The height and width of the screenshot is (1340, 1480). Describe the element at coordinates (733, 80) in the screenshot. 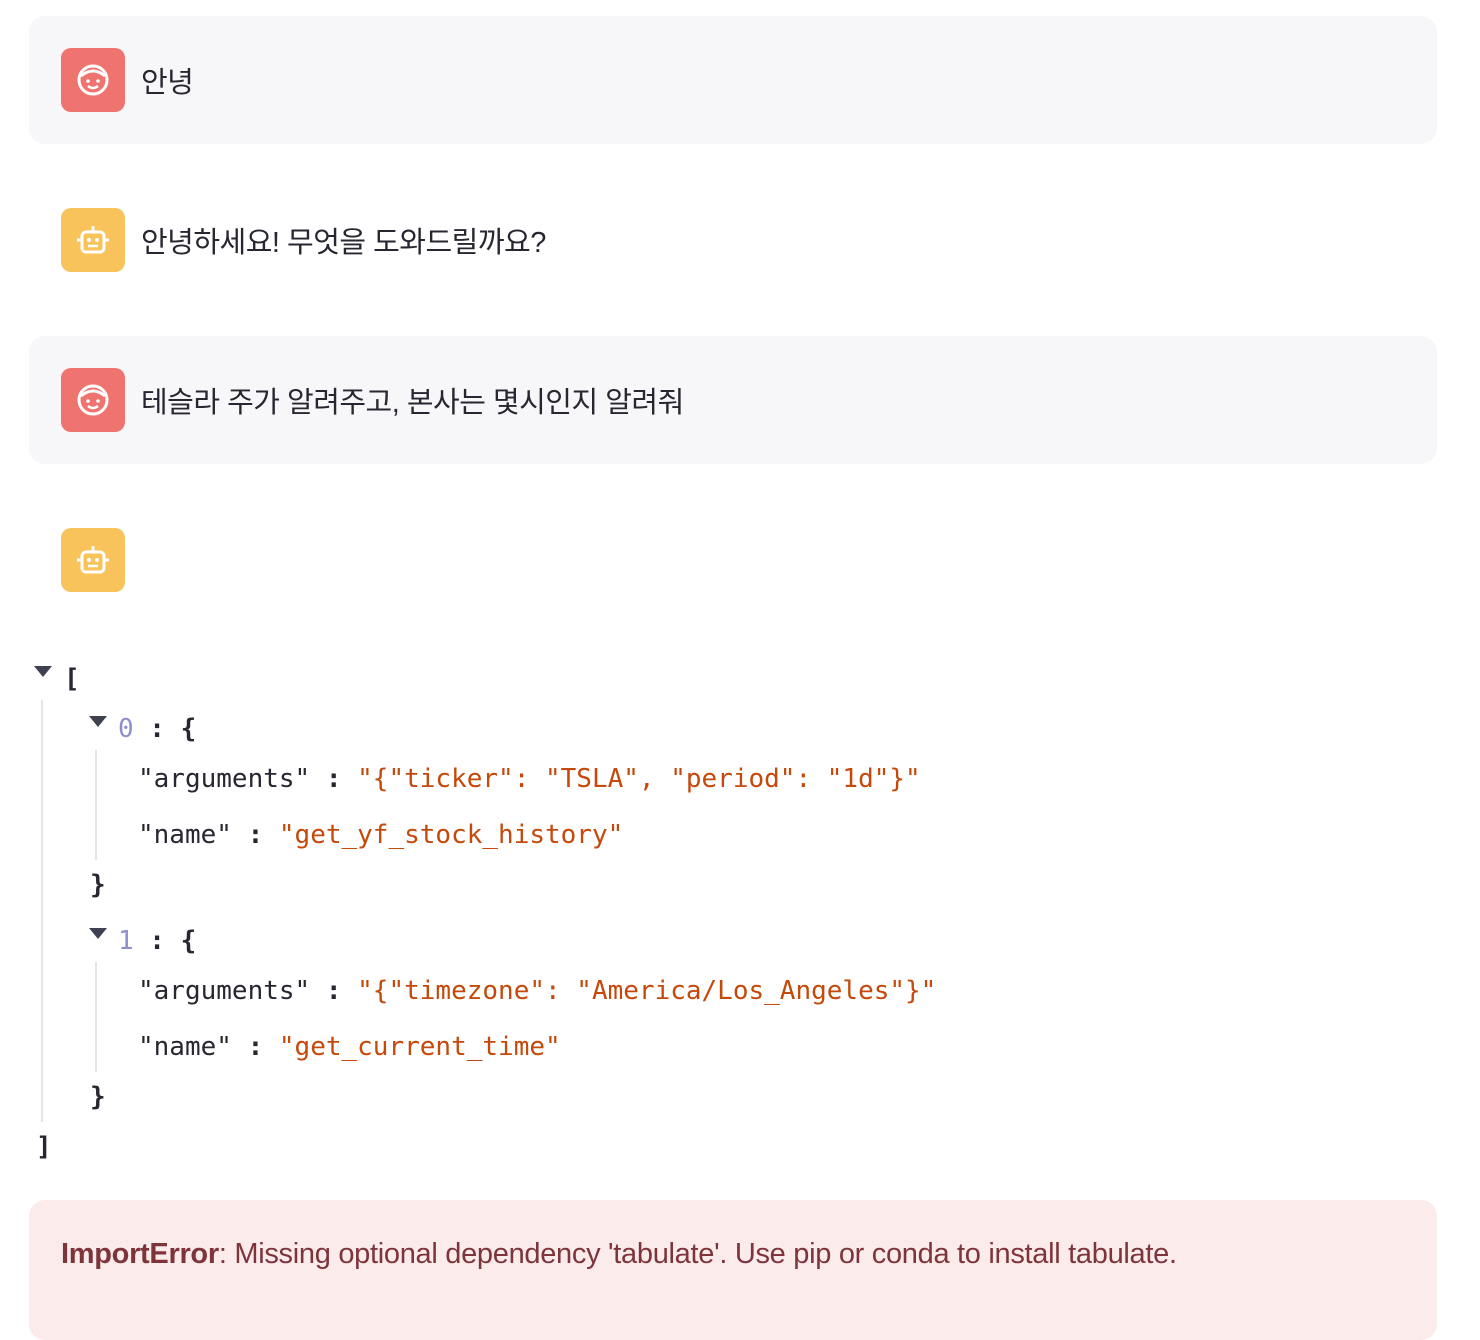

I see `chat-message-user: 안녕` at that location.